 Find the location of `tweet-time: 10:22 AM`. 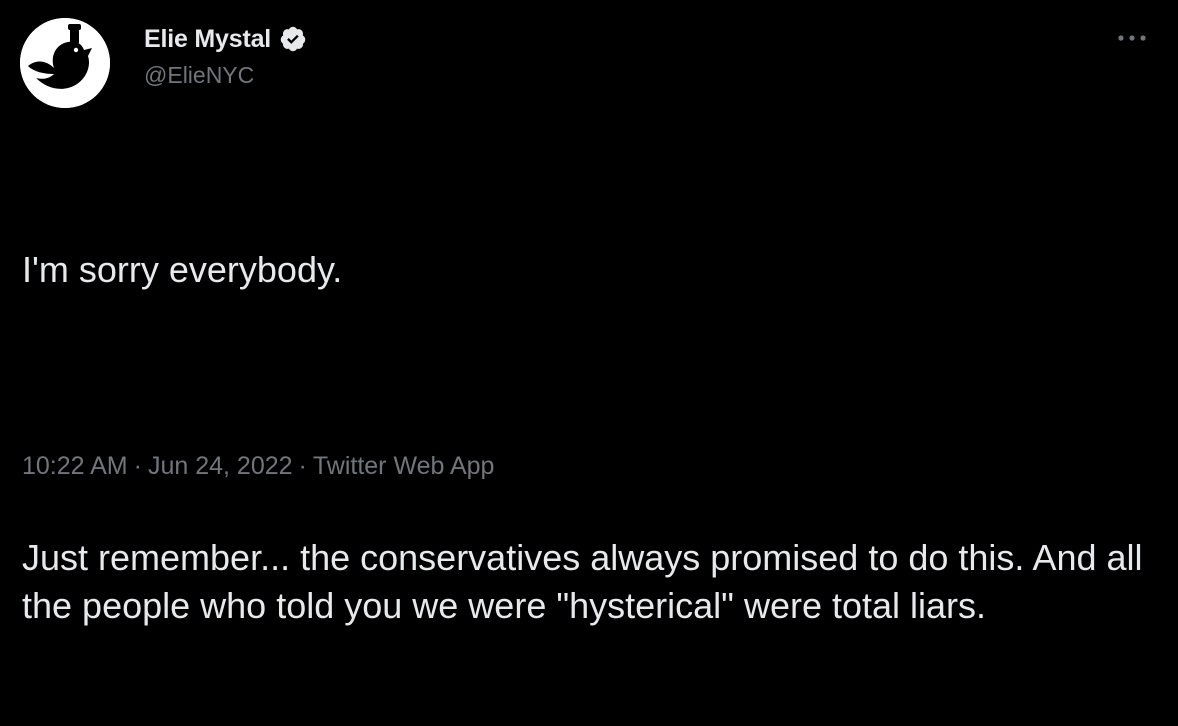

tweet-time: 10:22 AM is located at coordinates (75, 466).